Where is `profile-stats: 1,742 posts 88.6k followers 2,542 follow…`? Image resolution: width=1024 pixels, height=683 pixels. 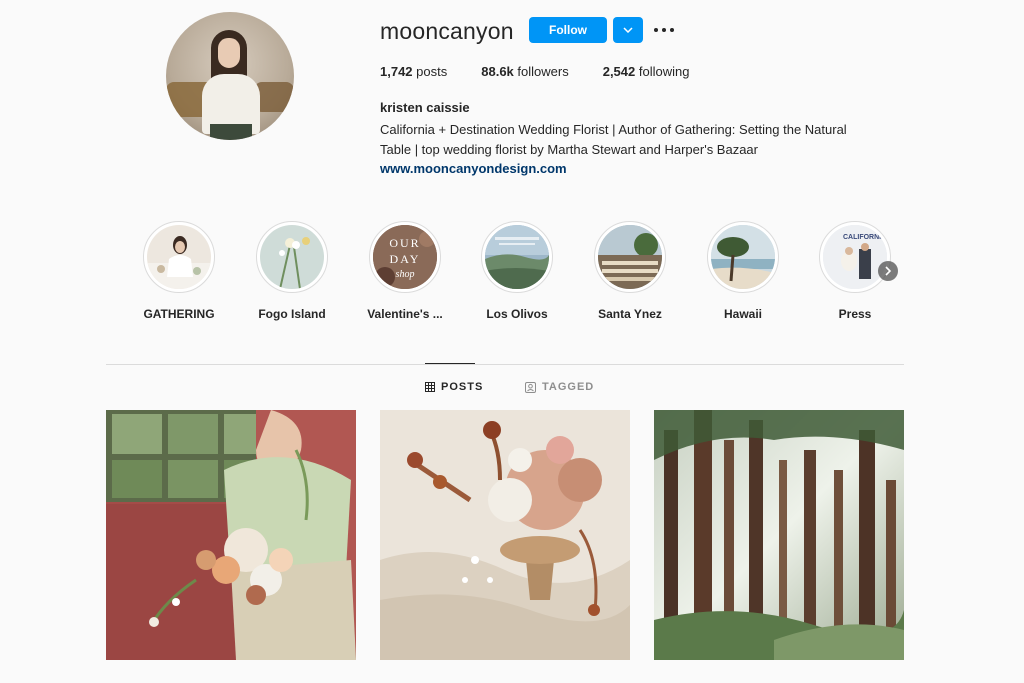
profile-stats: 1,742 posts 88.6k followers 2,542 follow… is located at coordinates (551, 71).